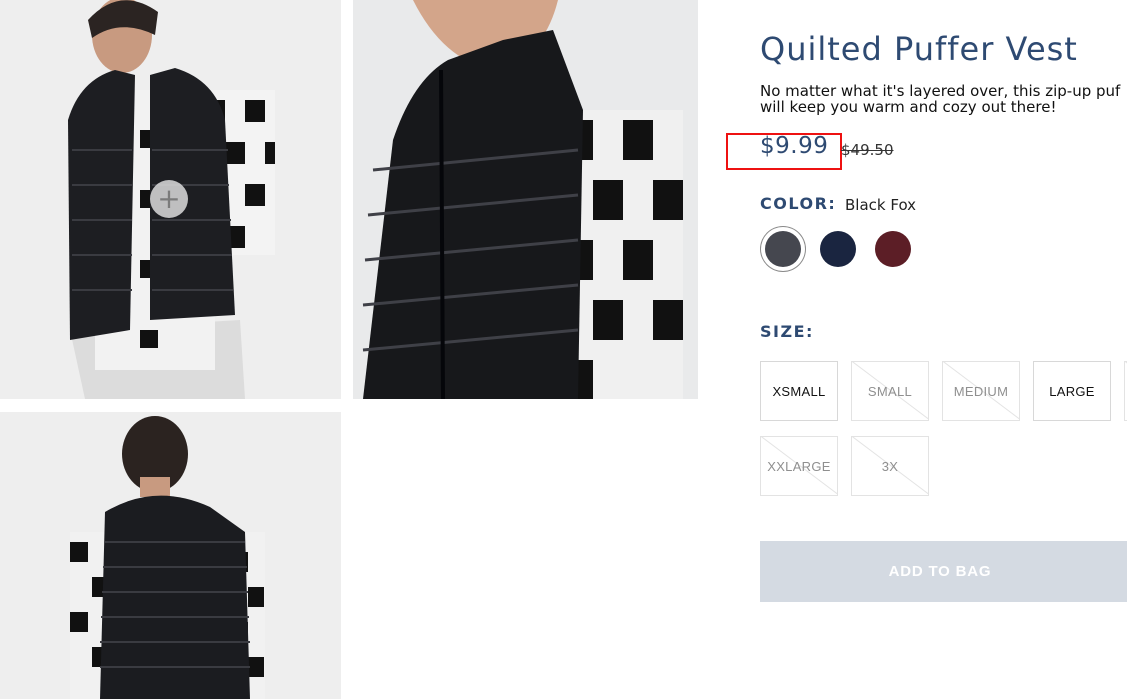 The image size is (1127, 699). What do you see at coordinates (919, 49) in the screenshot?
I see `product-title: Quilted Puffer Vest` at bounding box center [919, 49].